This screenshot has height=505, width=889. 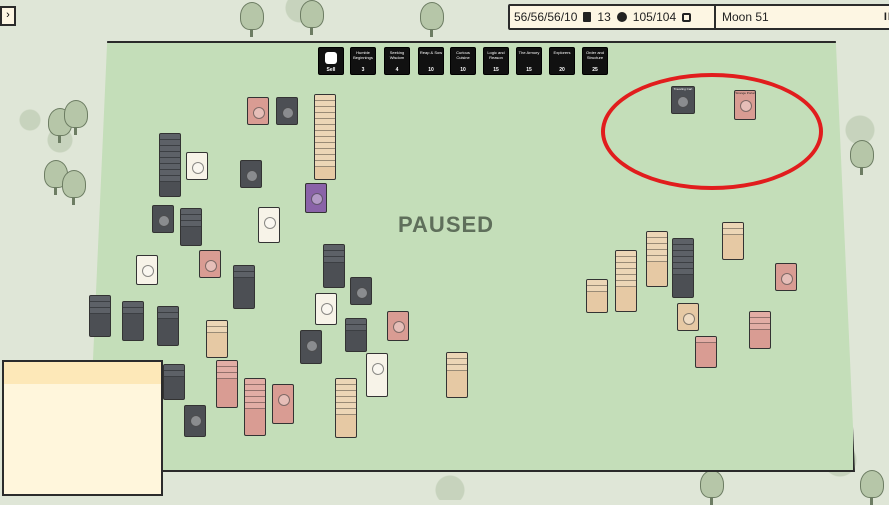 I want to click on card-icon, so click(x=687, y=17).